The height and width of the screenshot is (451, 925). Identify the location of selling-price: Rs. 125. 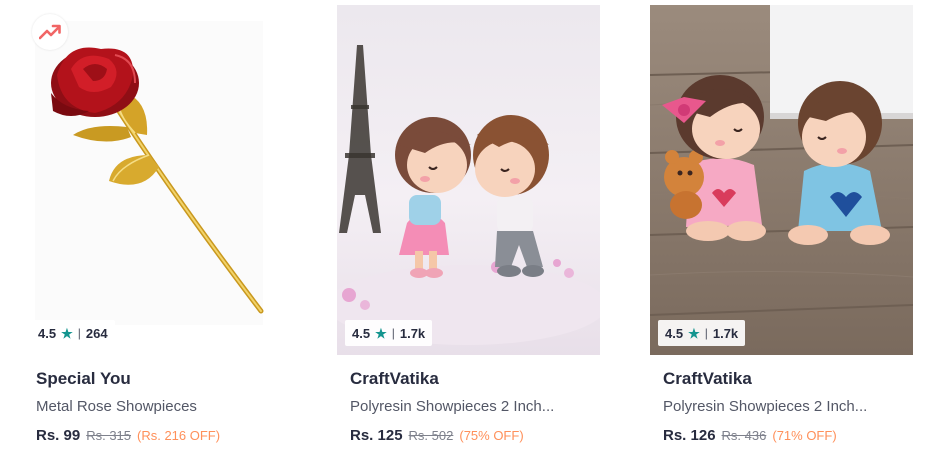
(376, 435).